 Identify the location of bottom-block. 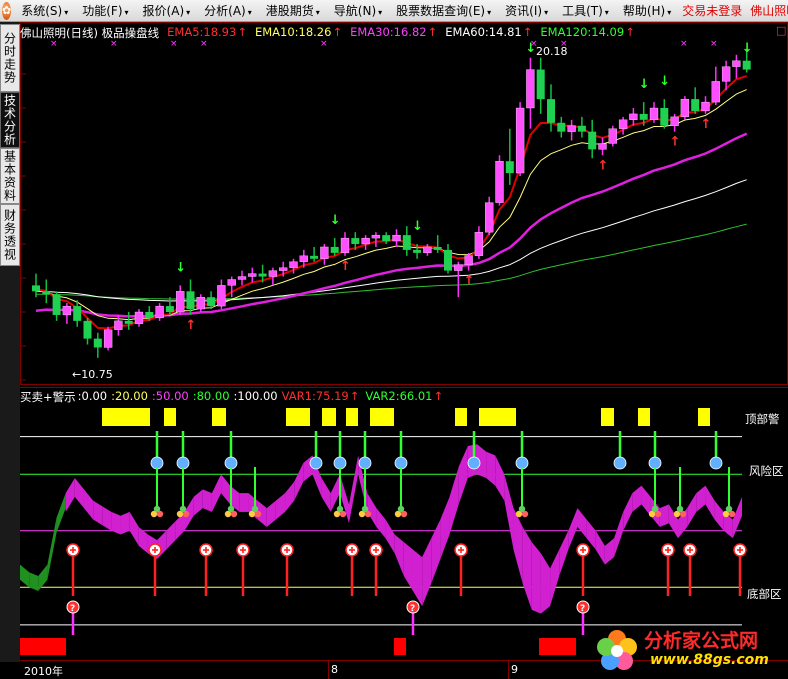
(557, 646).